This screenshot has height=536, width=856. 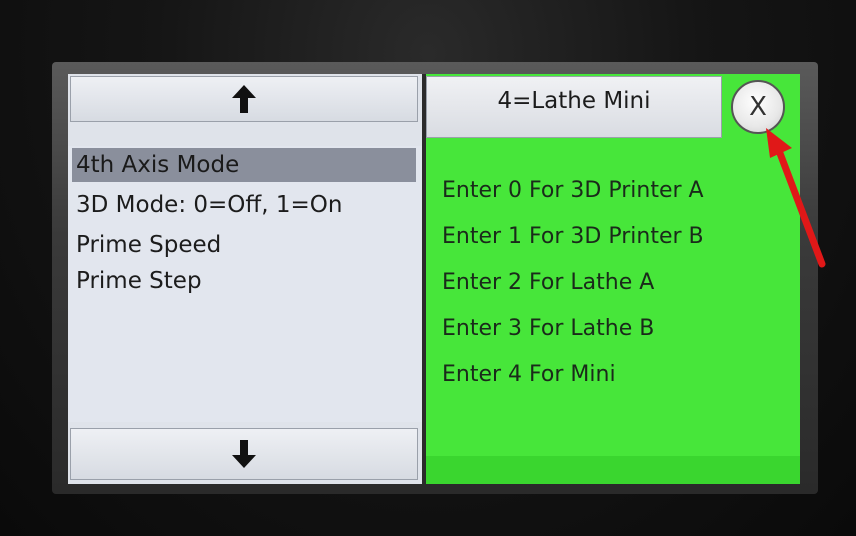 What do you see at coordinates (137, 281) in the screenshot?
I see `list-item-prime-step: Prime Step` at bounding box center [137, 281].